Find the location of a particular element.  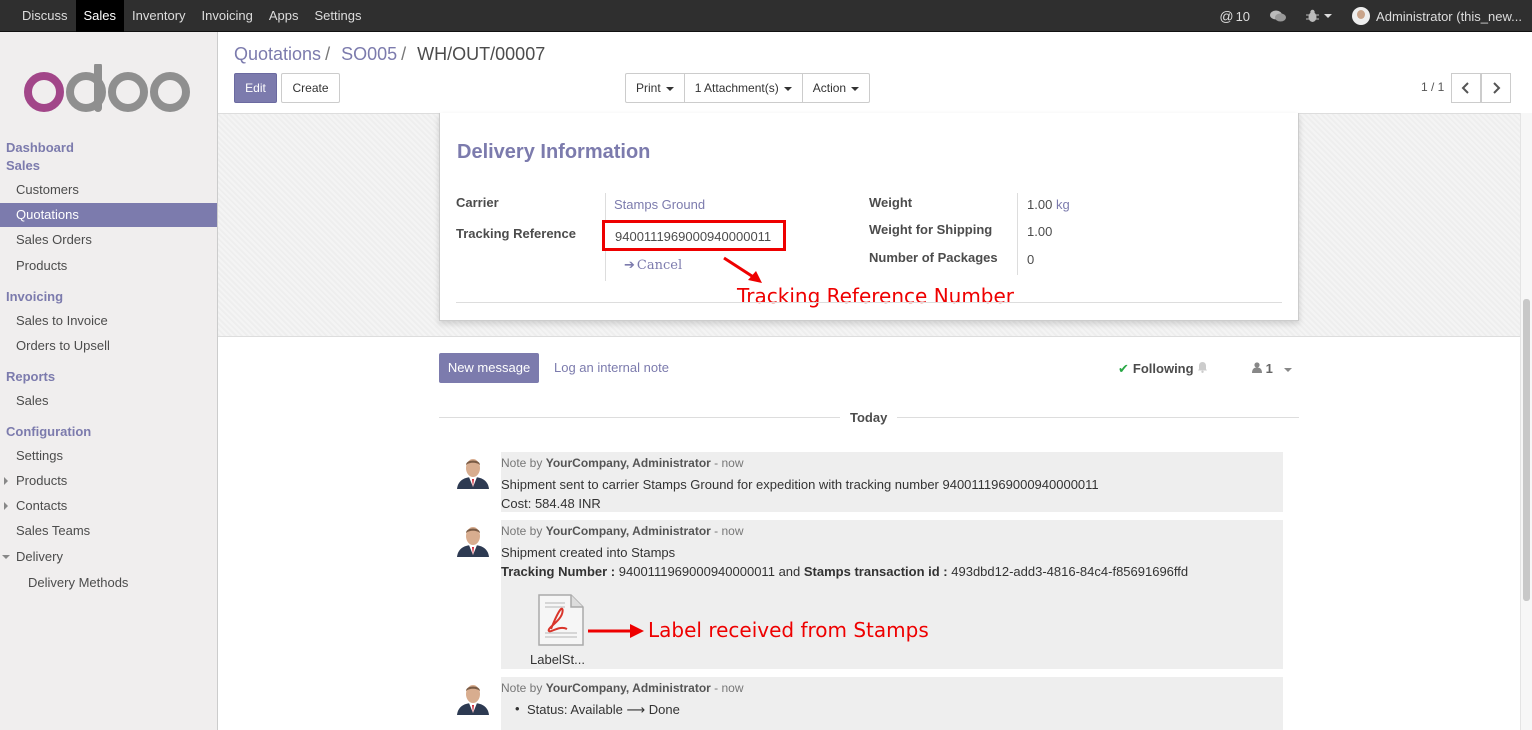

sidebar-item-contacts: Contacts is located at coordinates (108, 506).